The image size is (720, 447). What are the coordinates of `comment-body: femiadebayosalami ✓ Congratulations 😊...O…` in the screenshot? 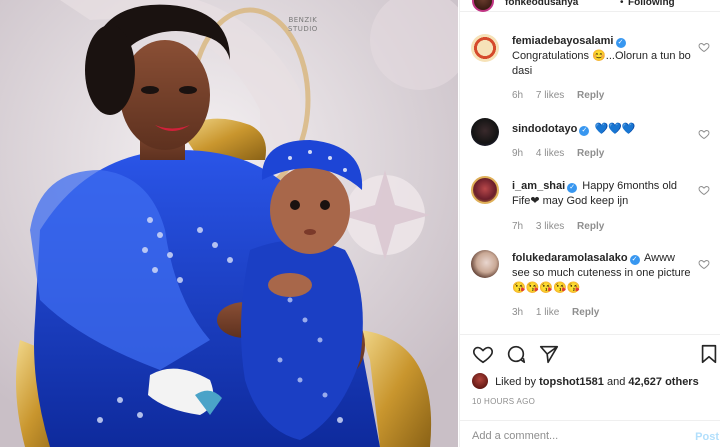 It's located at (602, 56).